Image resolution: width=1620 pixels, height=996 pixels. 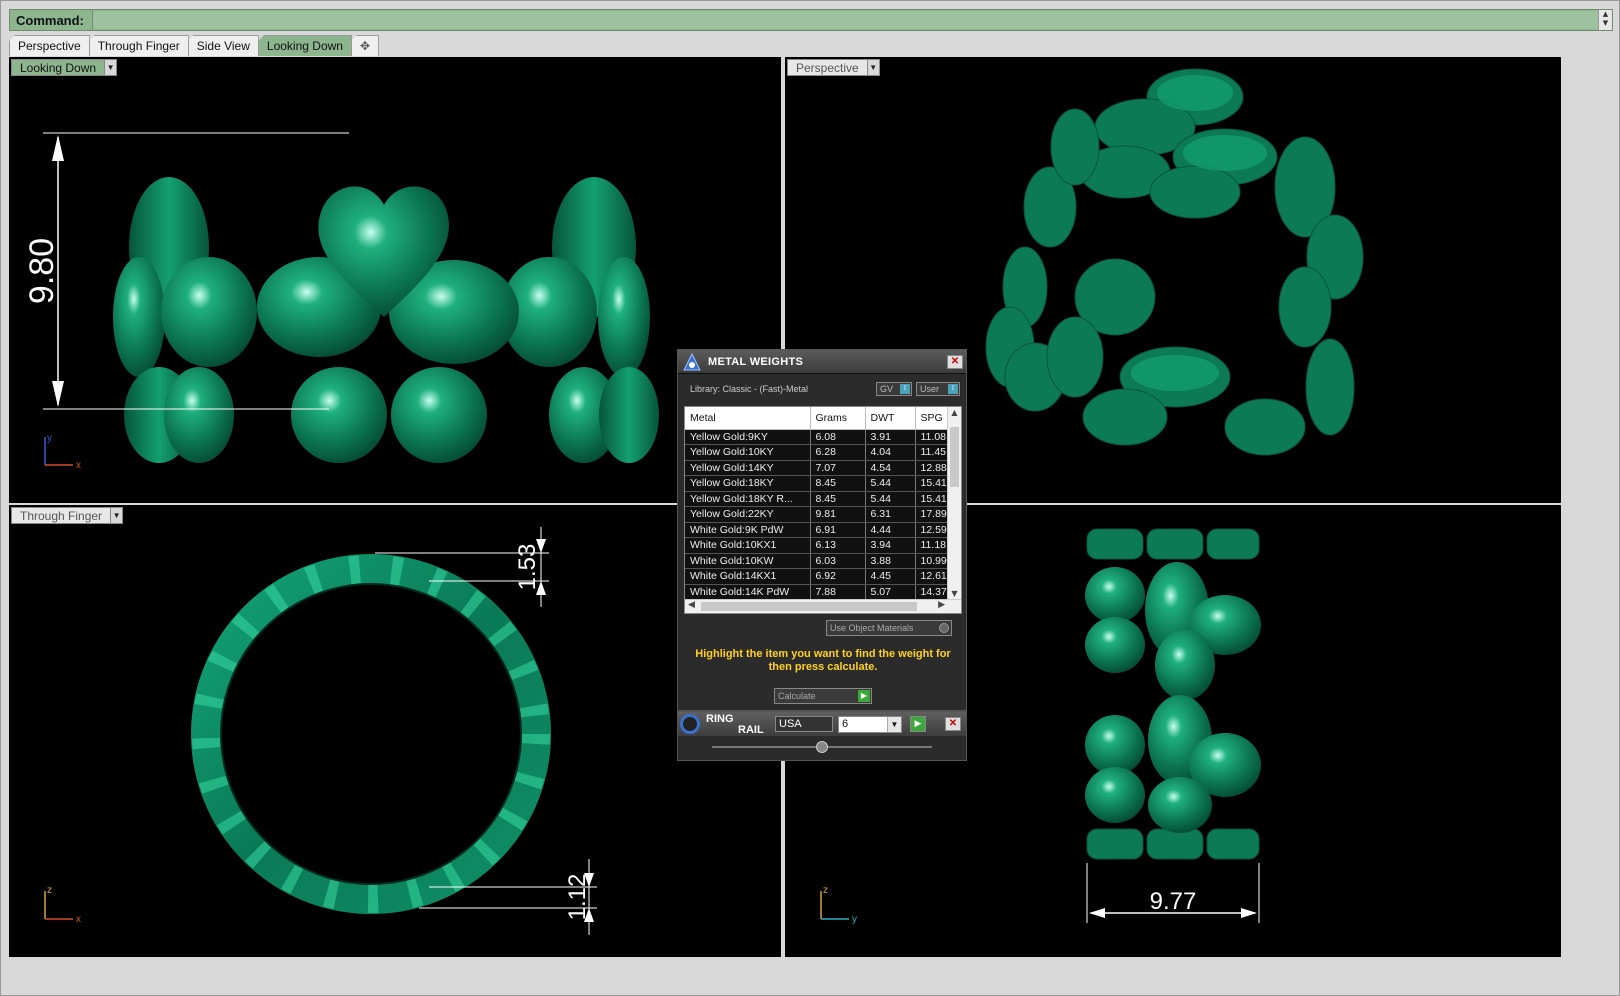 What do you see at coordinates (364, 45) in the screenshot?
I see `add-tab-icon: ✥` at bounding box center [364, 45].